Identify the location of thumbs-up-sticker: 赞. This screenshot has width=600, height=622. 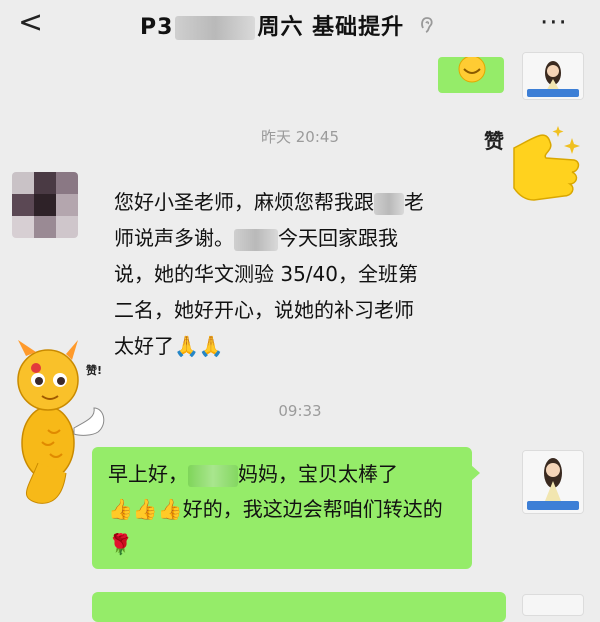
(538, 170).